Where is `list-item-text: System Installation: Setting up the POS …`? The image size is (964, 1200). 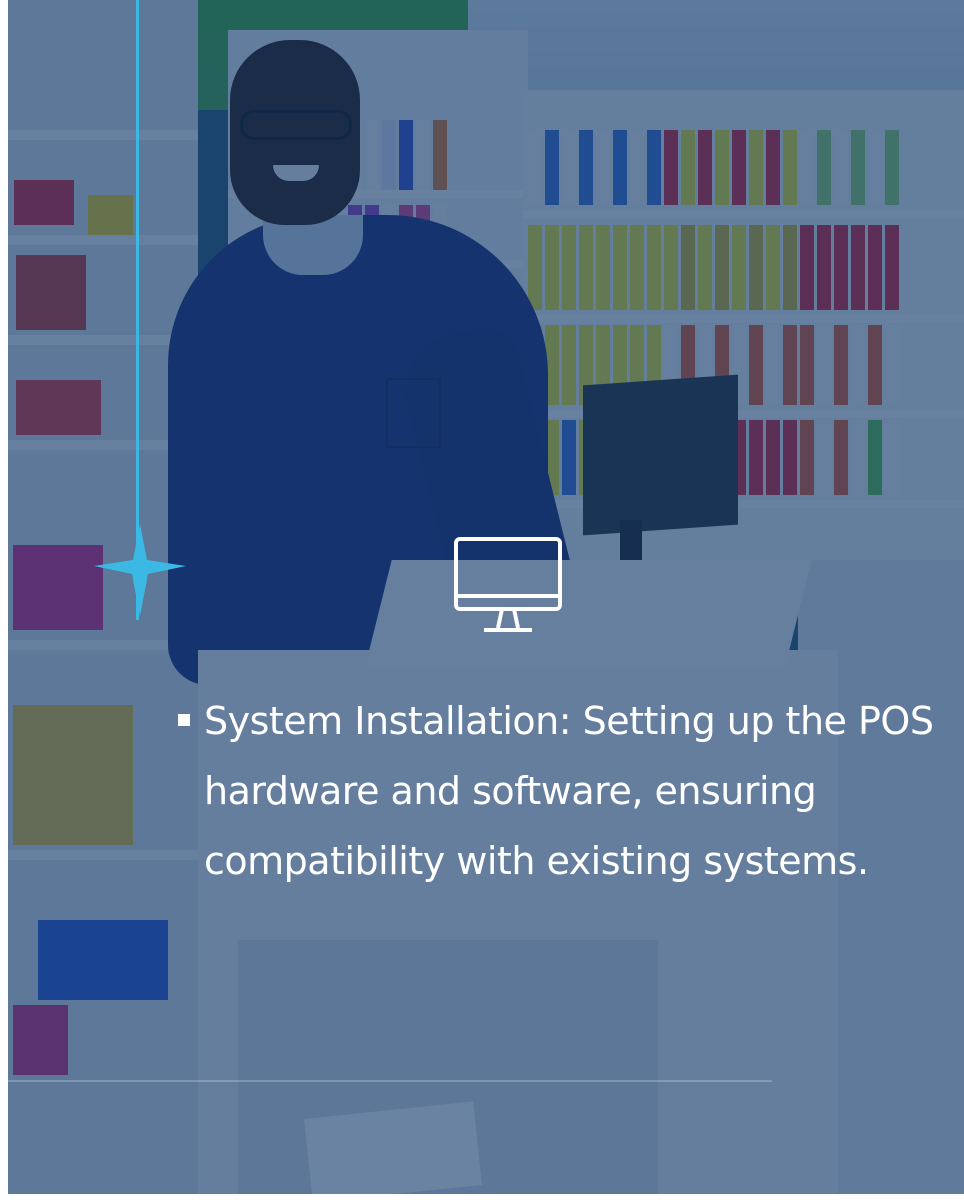 list-item-text: System Installation: Setting up the POS … is located at coordinates (569, 791).